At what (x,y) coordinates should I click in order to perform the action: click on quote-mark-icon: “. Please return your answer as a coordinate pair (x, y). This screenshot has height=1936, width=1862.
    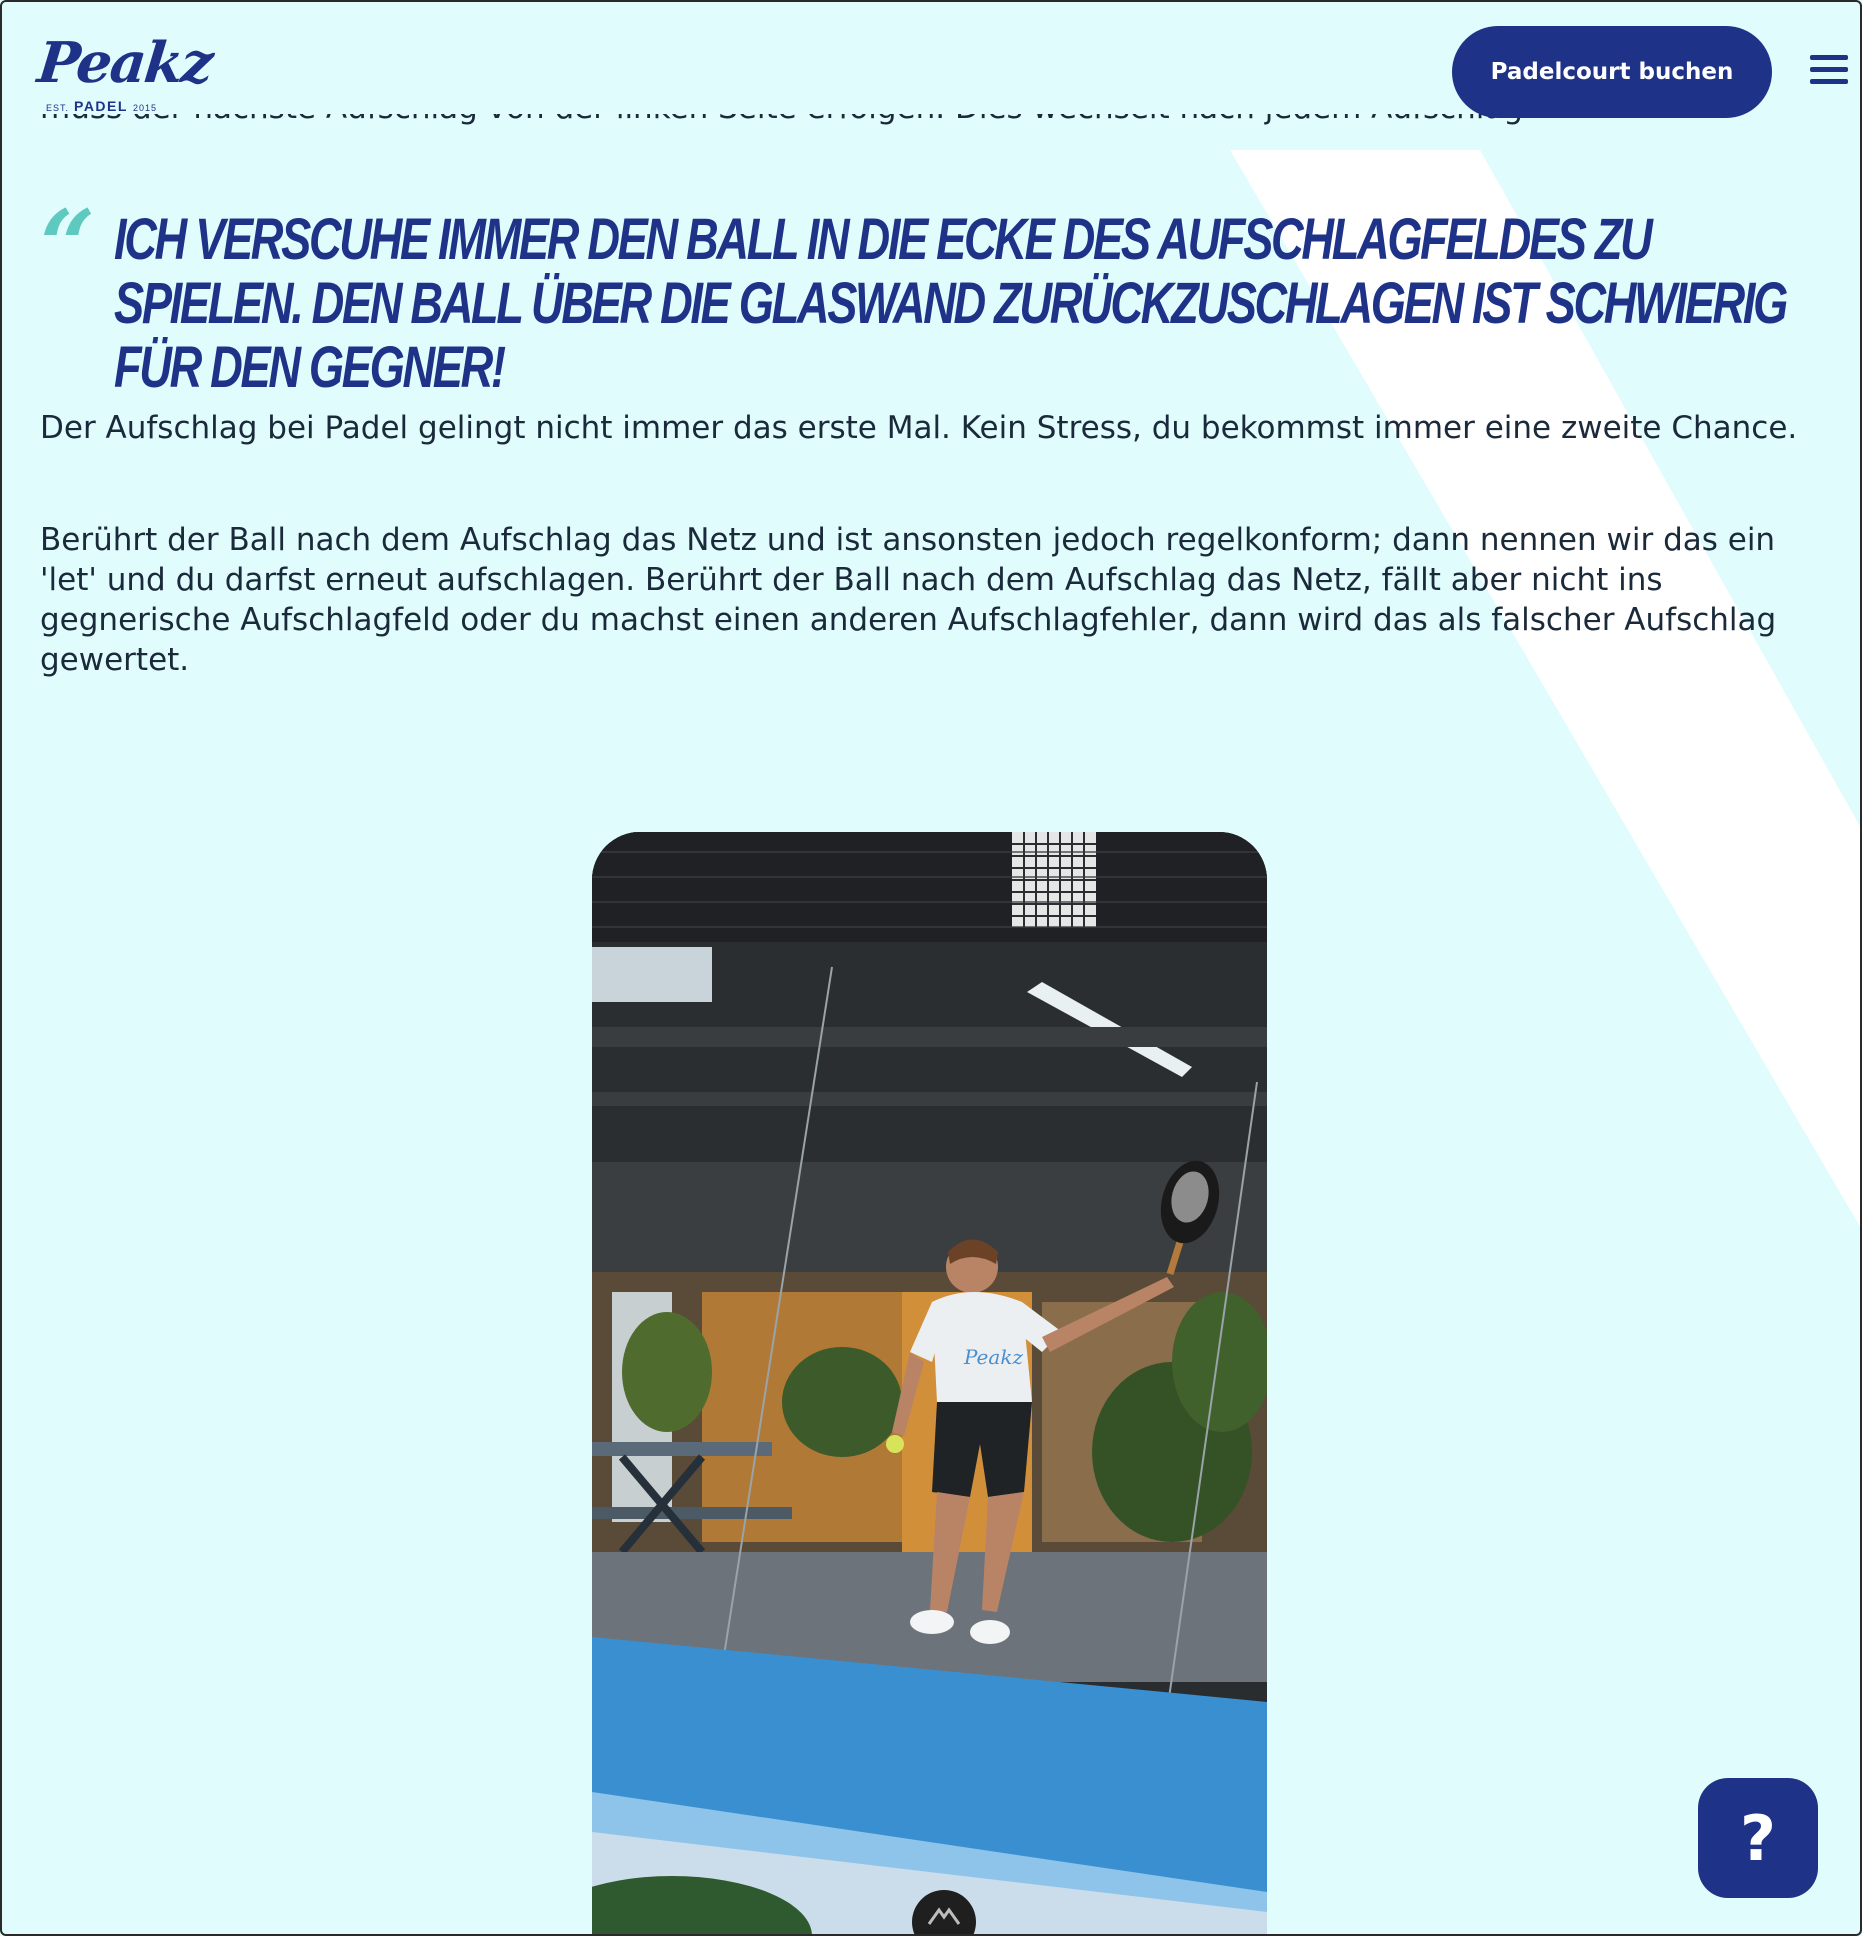
    Looking at the image, I should click on (68, 245).